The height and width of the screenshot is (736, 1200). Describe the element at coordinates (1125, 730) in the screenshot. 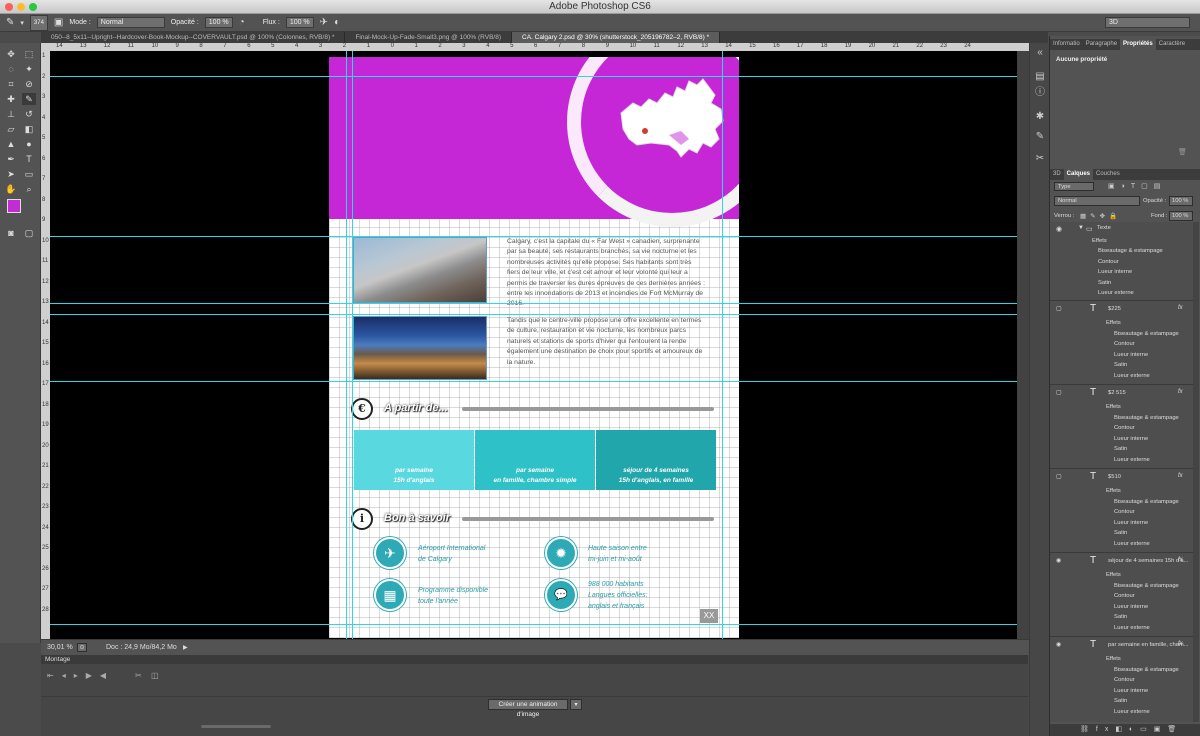

I see `layers-footer-icons: ⛓fx◧◐▭▣🗑` at that location.